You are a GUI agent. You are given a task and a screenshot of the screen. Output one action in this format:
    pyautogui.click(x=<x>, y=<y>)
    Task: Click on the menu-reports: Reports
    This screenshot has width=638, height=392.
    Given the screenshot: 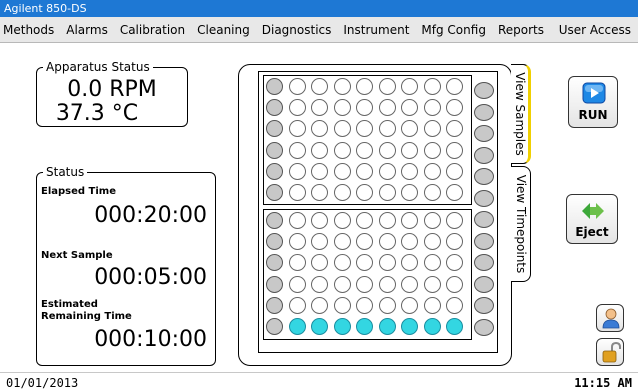 What is the action you would take?
    pyautogui.click(x=521, y=30)
    